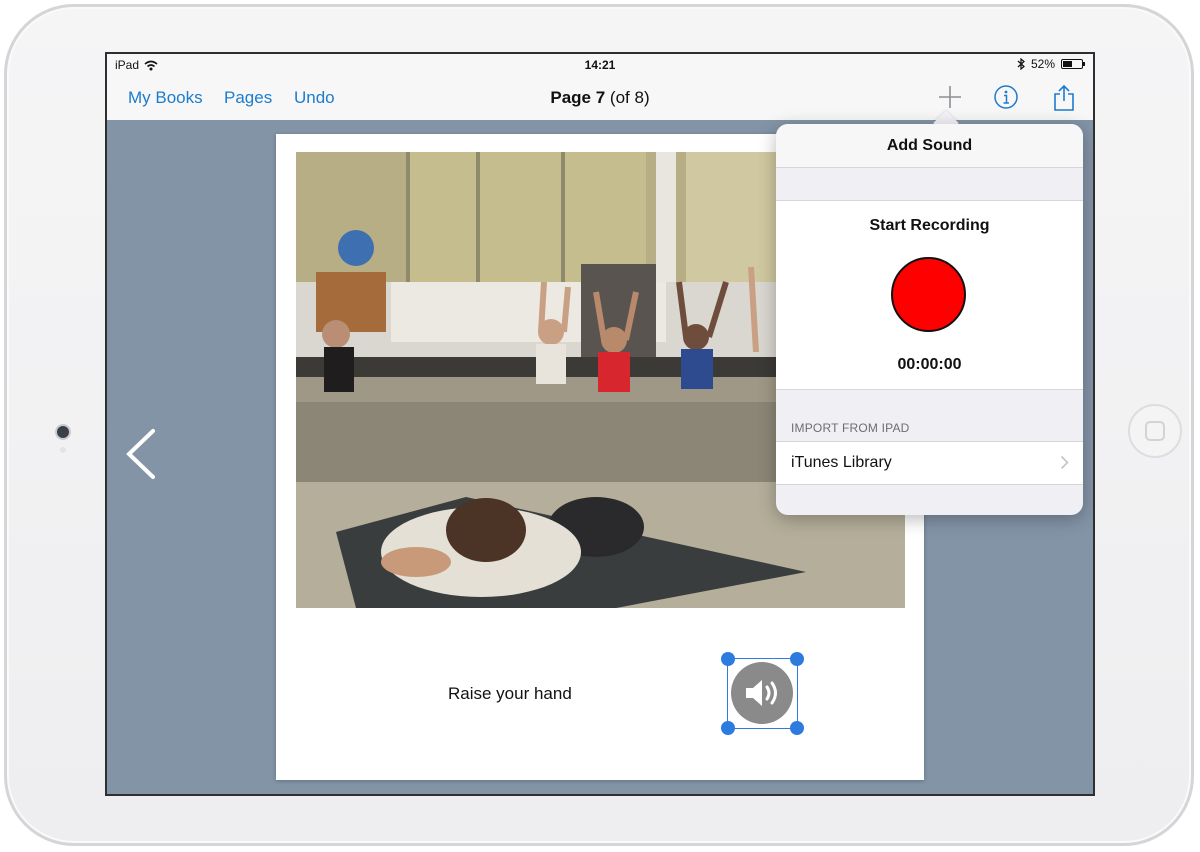  Describe the element at coordinates (63, 432) in the screenshot. I see `camera-lens` at that location.